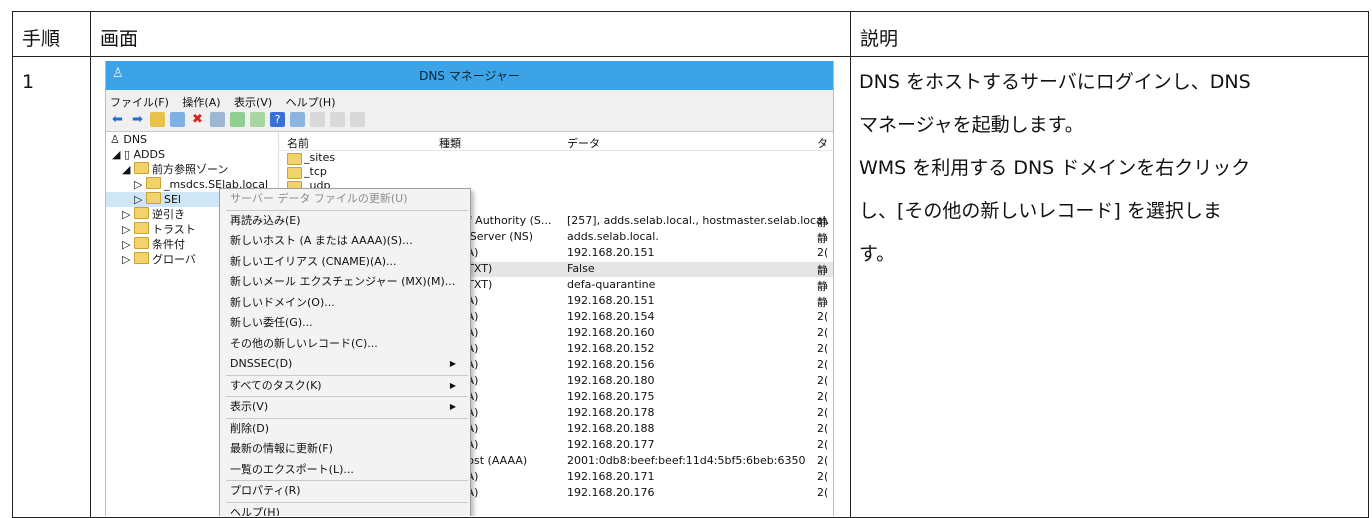 This screenshot has height=518, width=1372. I want to click on record-data: 192.168.20.160, so click(611, 332).